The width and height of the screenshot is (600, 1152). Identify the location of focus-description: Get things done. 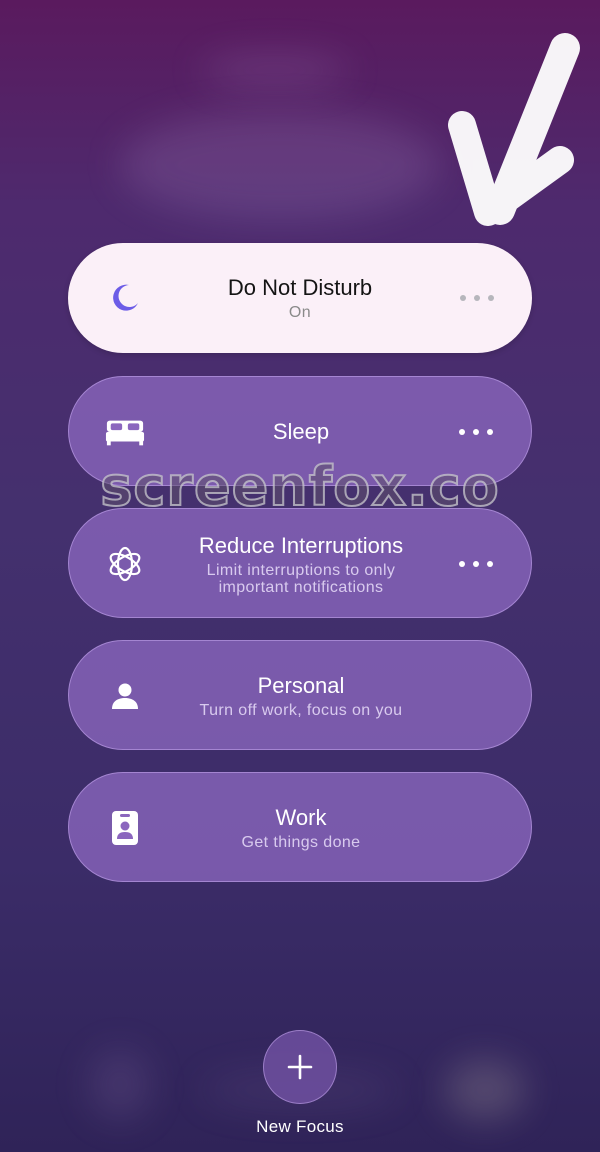
(301, 842).